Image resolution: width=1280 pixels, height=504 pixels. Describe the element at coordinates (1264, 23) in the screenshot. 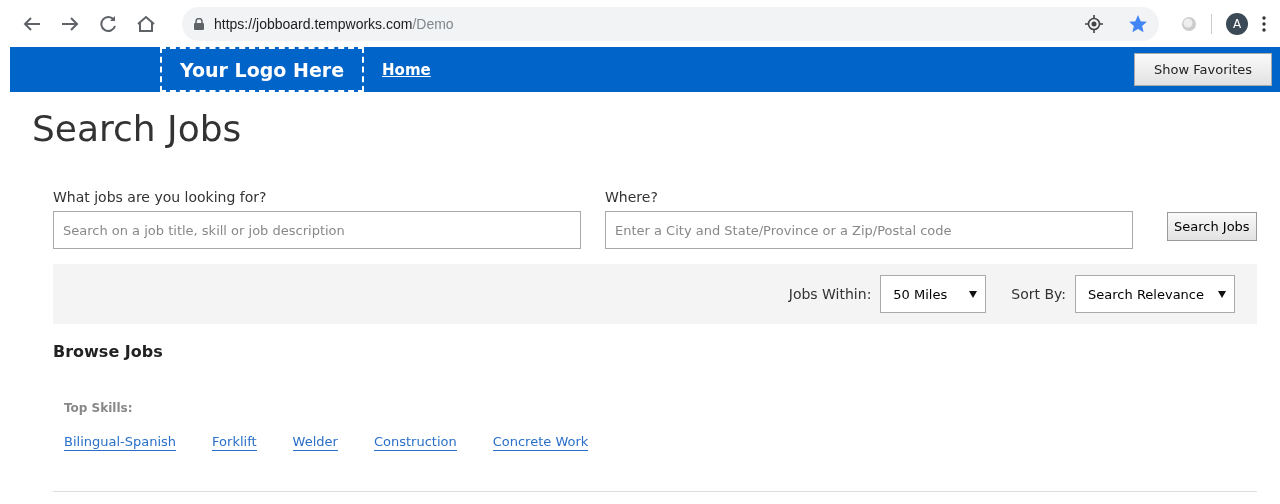

I see `menu-icon` at that location.